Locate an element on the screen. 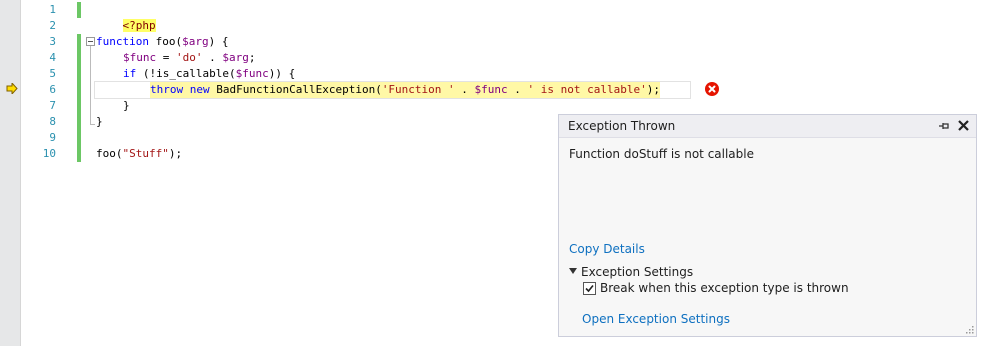 The image size is (983, 346). popup-header: Exception Thrown is located at coordinates (767, 126).